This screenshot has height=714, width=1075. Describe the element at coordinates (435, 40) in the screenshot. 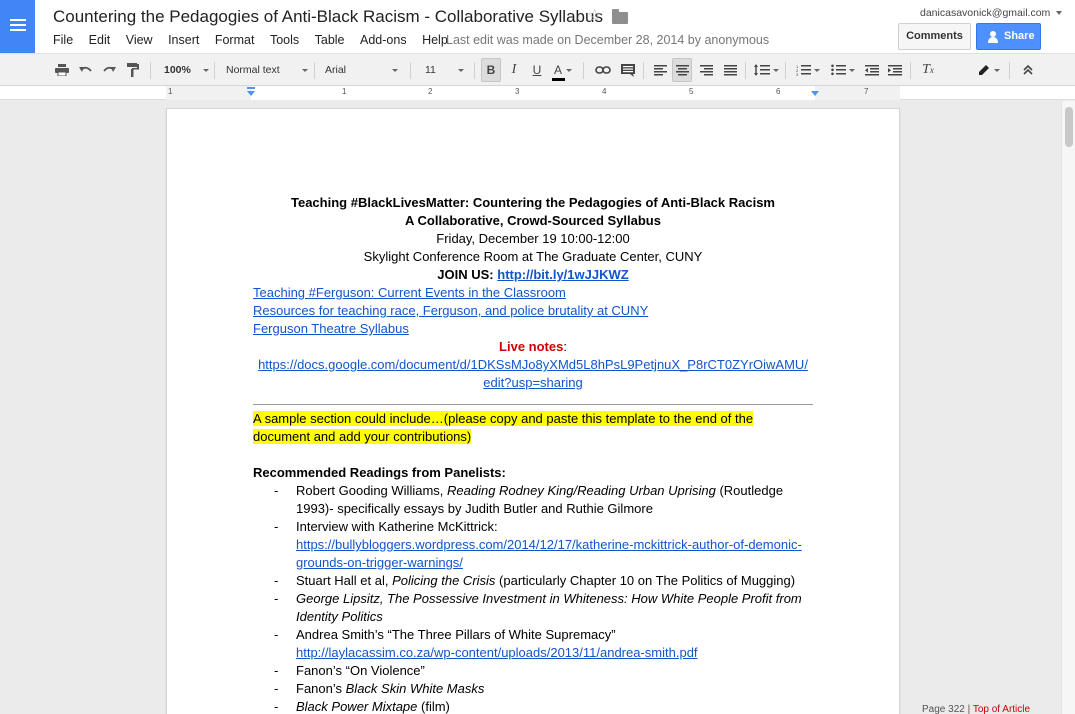

I see `menu-help: Help` at that location.